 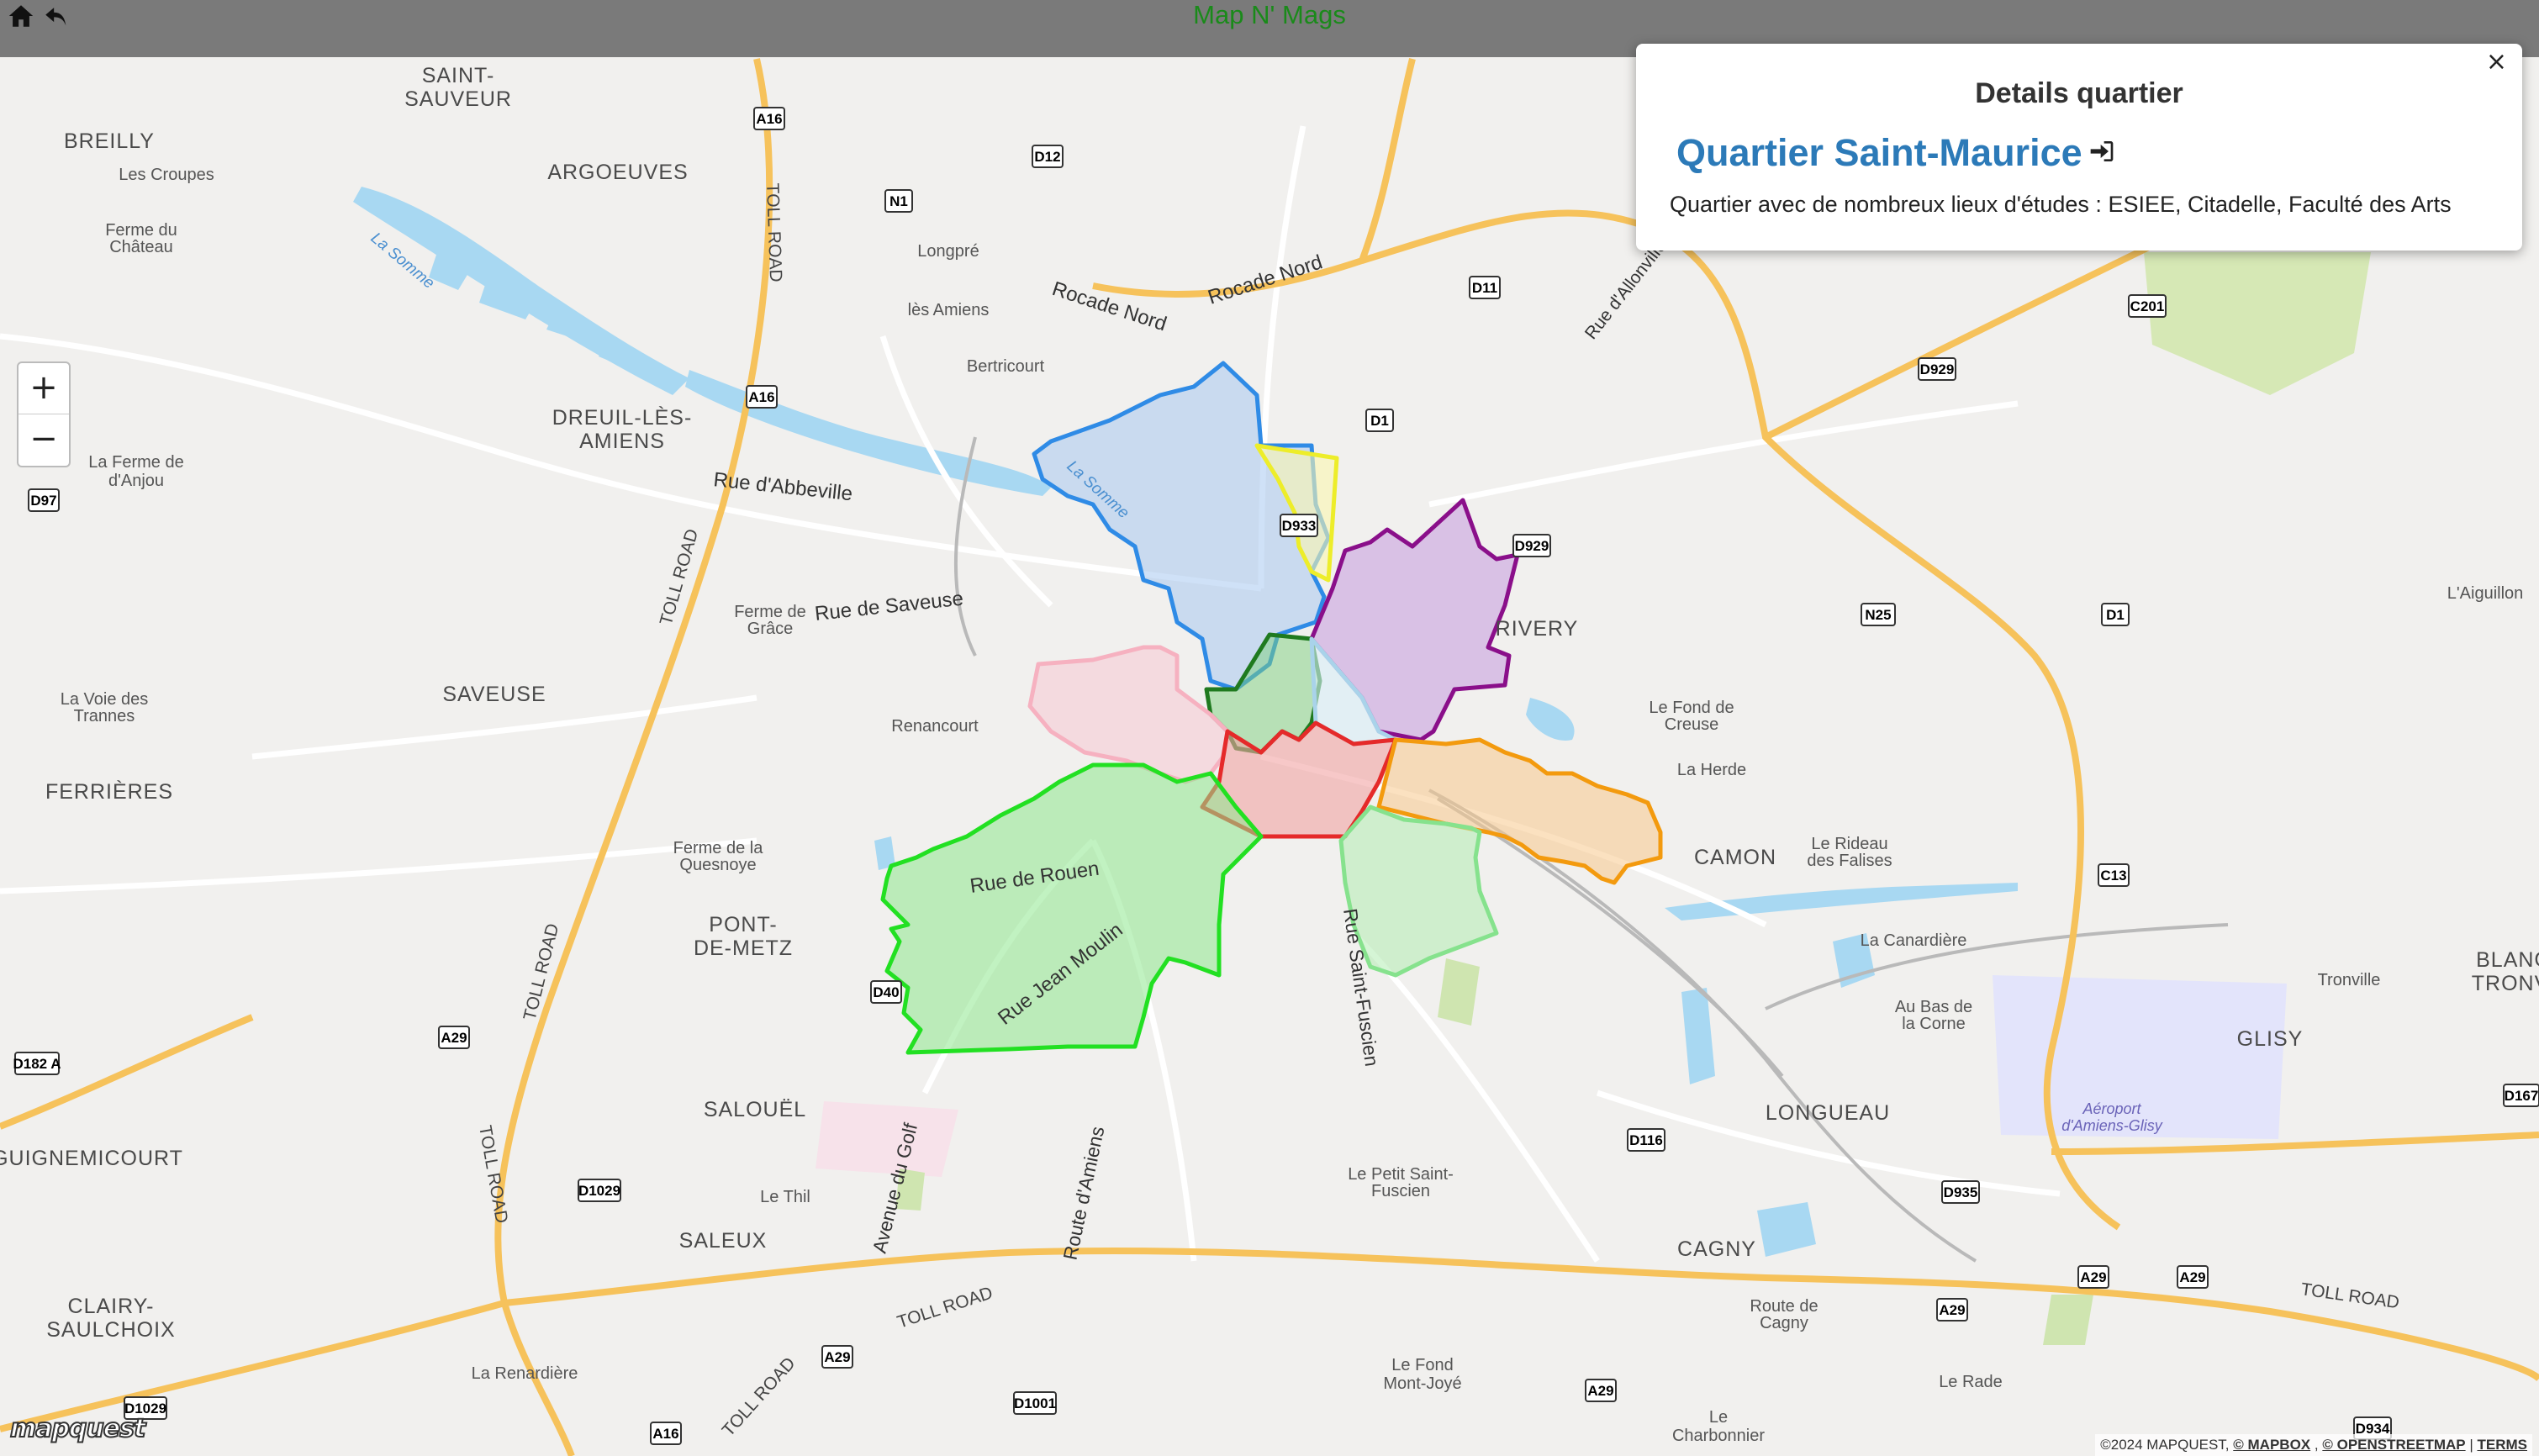 I want to click on svg-text: La Canardière, so click(x=1914, y=940).